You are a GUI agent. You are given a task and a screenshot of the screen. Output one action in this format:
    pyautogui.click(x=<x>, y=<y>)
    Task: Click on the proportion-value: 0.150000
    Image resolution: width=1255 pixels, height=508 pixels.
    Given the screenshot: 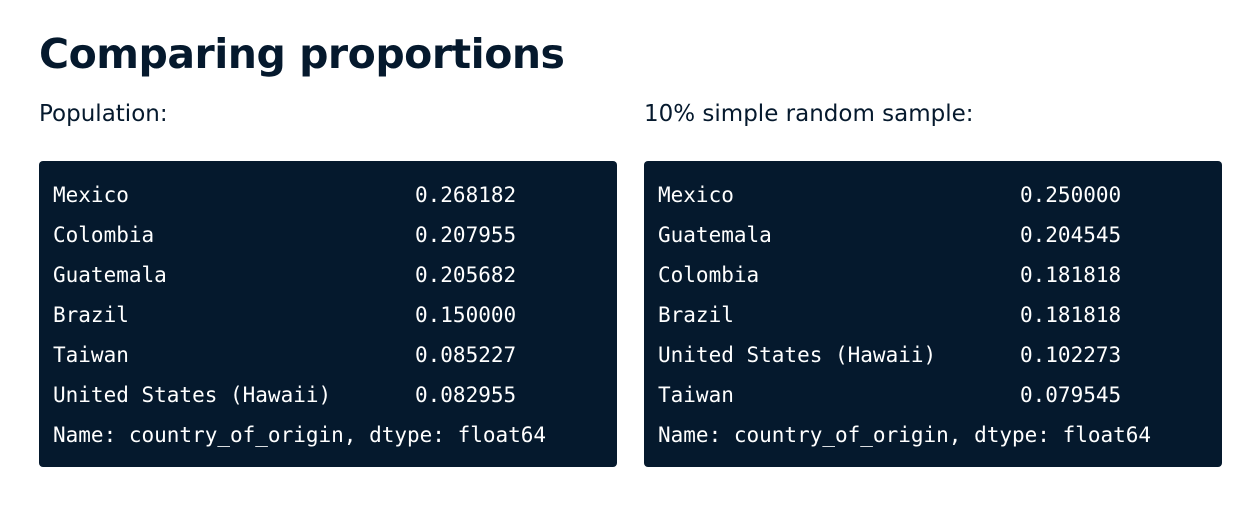 What is the action you would take?
    pyautogui.click(x=466, y=315)
    